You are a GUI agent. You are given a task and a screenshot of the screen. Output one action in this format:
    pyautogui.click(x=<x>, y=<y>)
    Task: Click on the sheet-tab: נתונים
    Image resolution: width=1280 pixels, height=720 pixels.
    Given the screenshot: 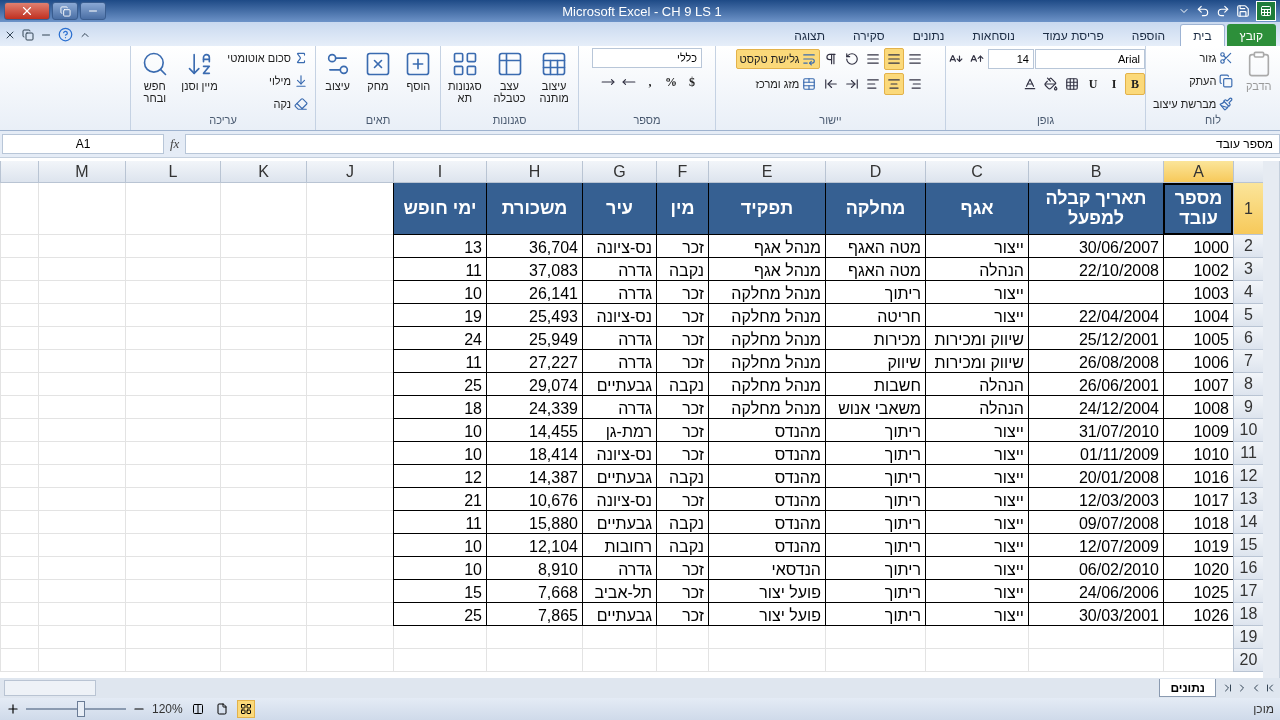 What is the action you would take?
    pyautogui.click(x=1187, y=688)
    